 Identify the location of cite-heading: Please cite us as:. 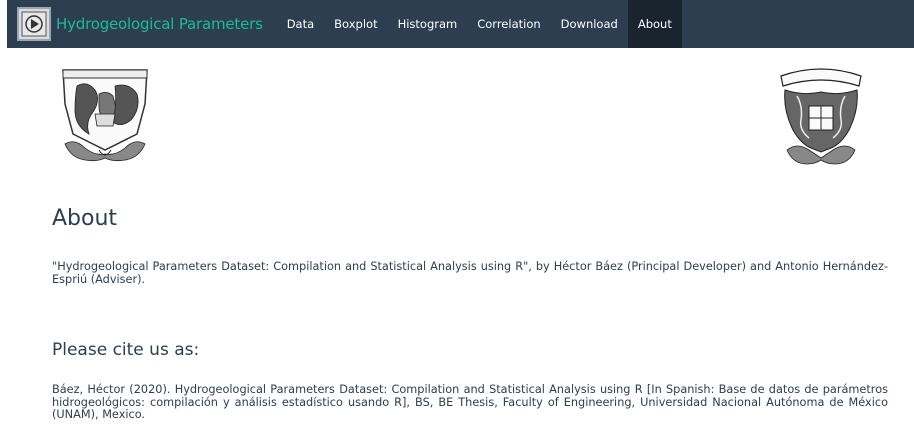
(126, 350).